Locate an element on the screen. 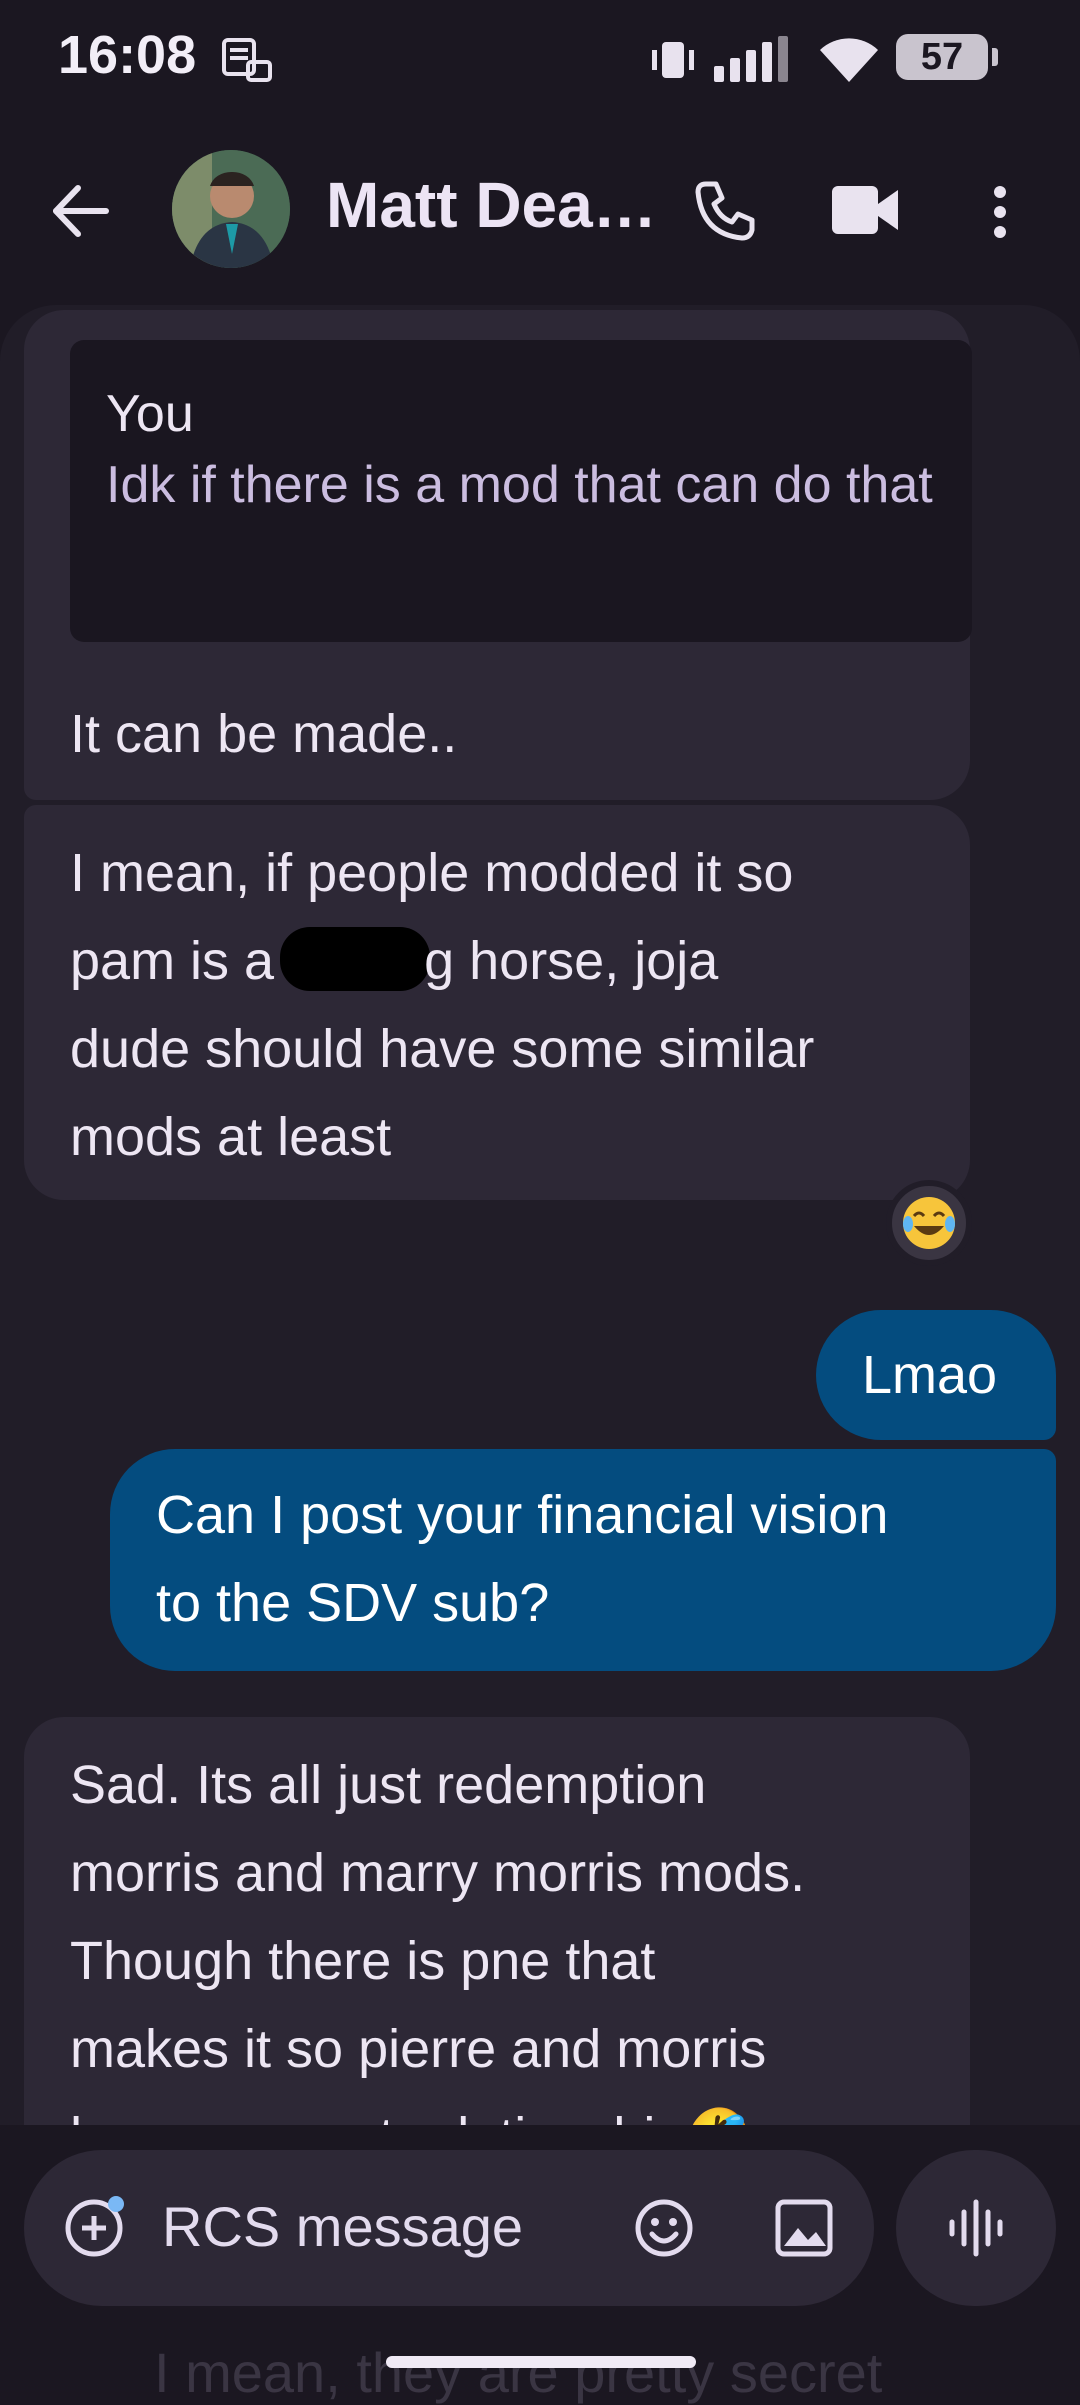 This screenshot has width=1080, height=2405. message-text: Lmao is located at coordinates (930, 1375).